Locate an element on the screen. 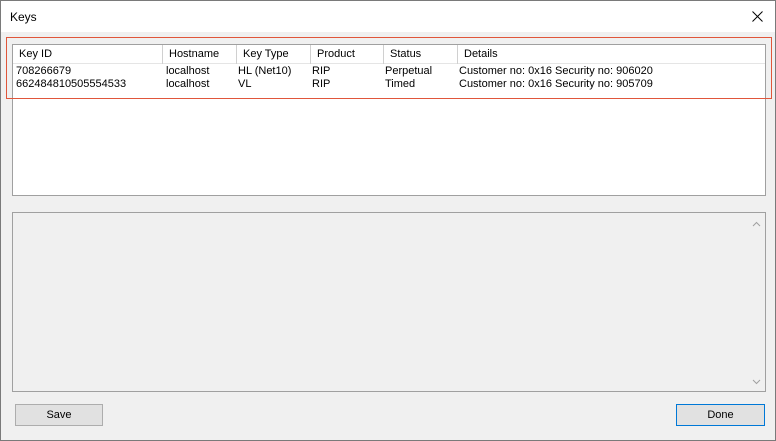 The image size is (776, 441). cell-key-id: 6624848105055545​33 is located at coordinates (71, 84).